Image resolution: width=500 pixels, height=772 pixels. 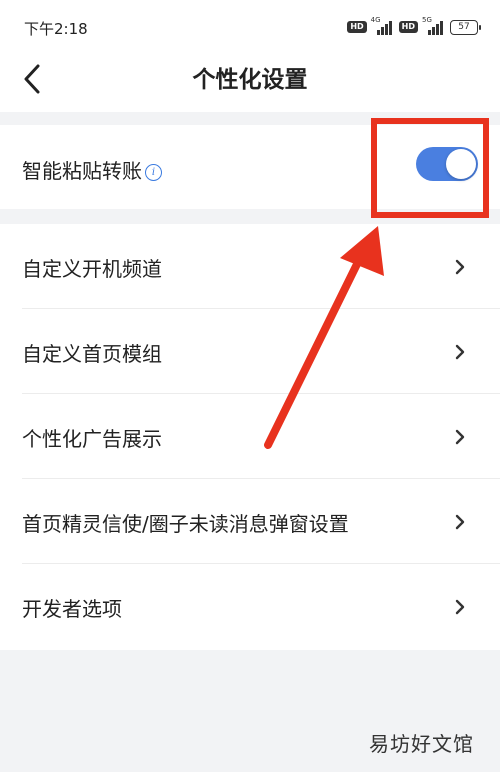 What do you see at coordinates (92, 354) in the screenshot?
I see `list-item-label: 自定义首页模组` at bounding box center [92, 354].